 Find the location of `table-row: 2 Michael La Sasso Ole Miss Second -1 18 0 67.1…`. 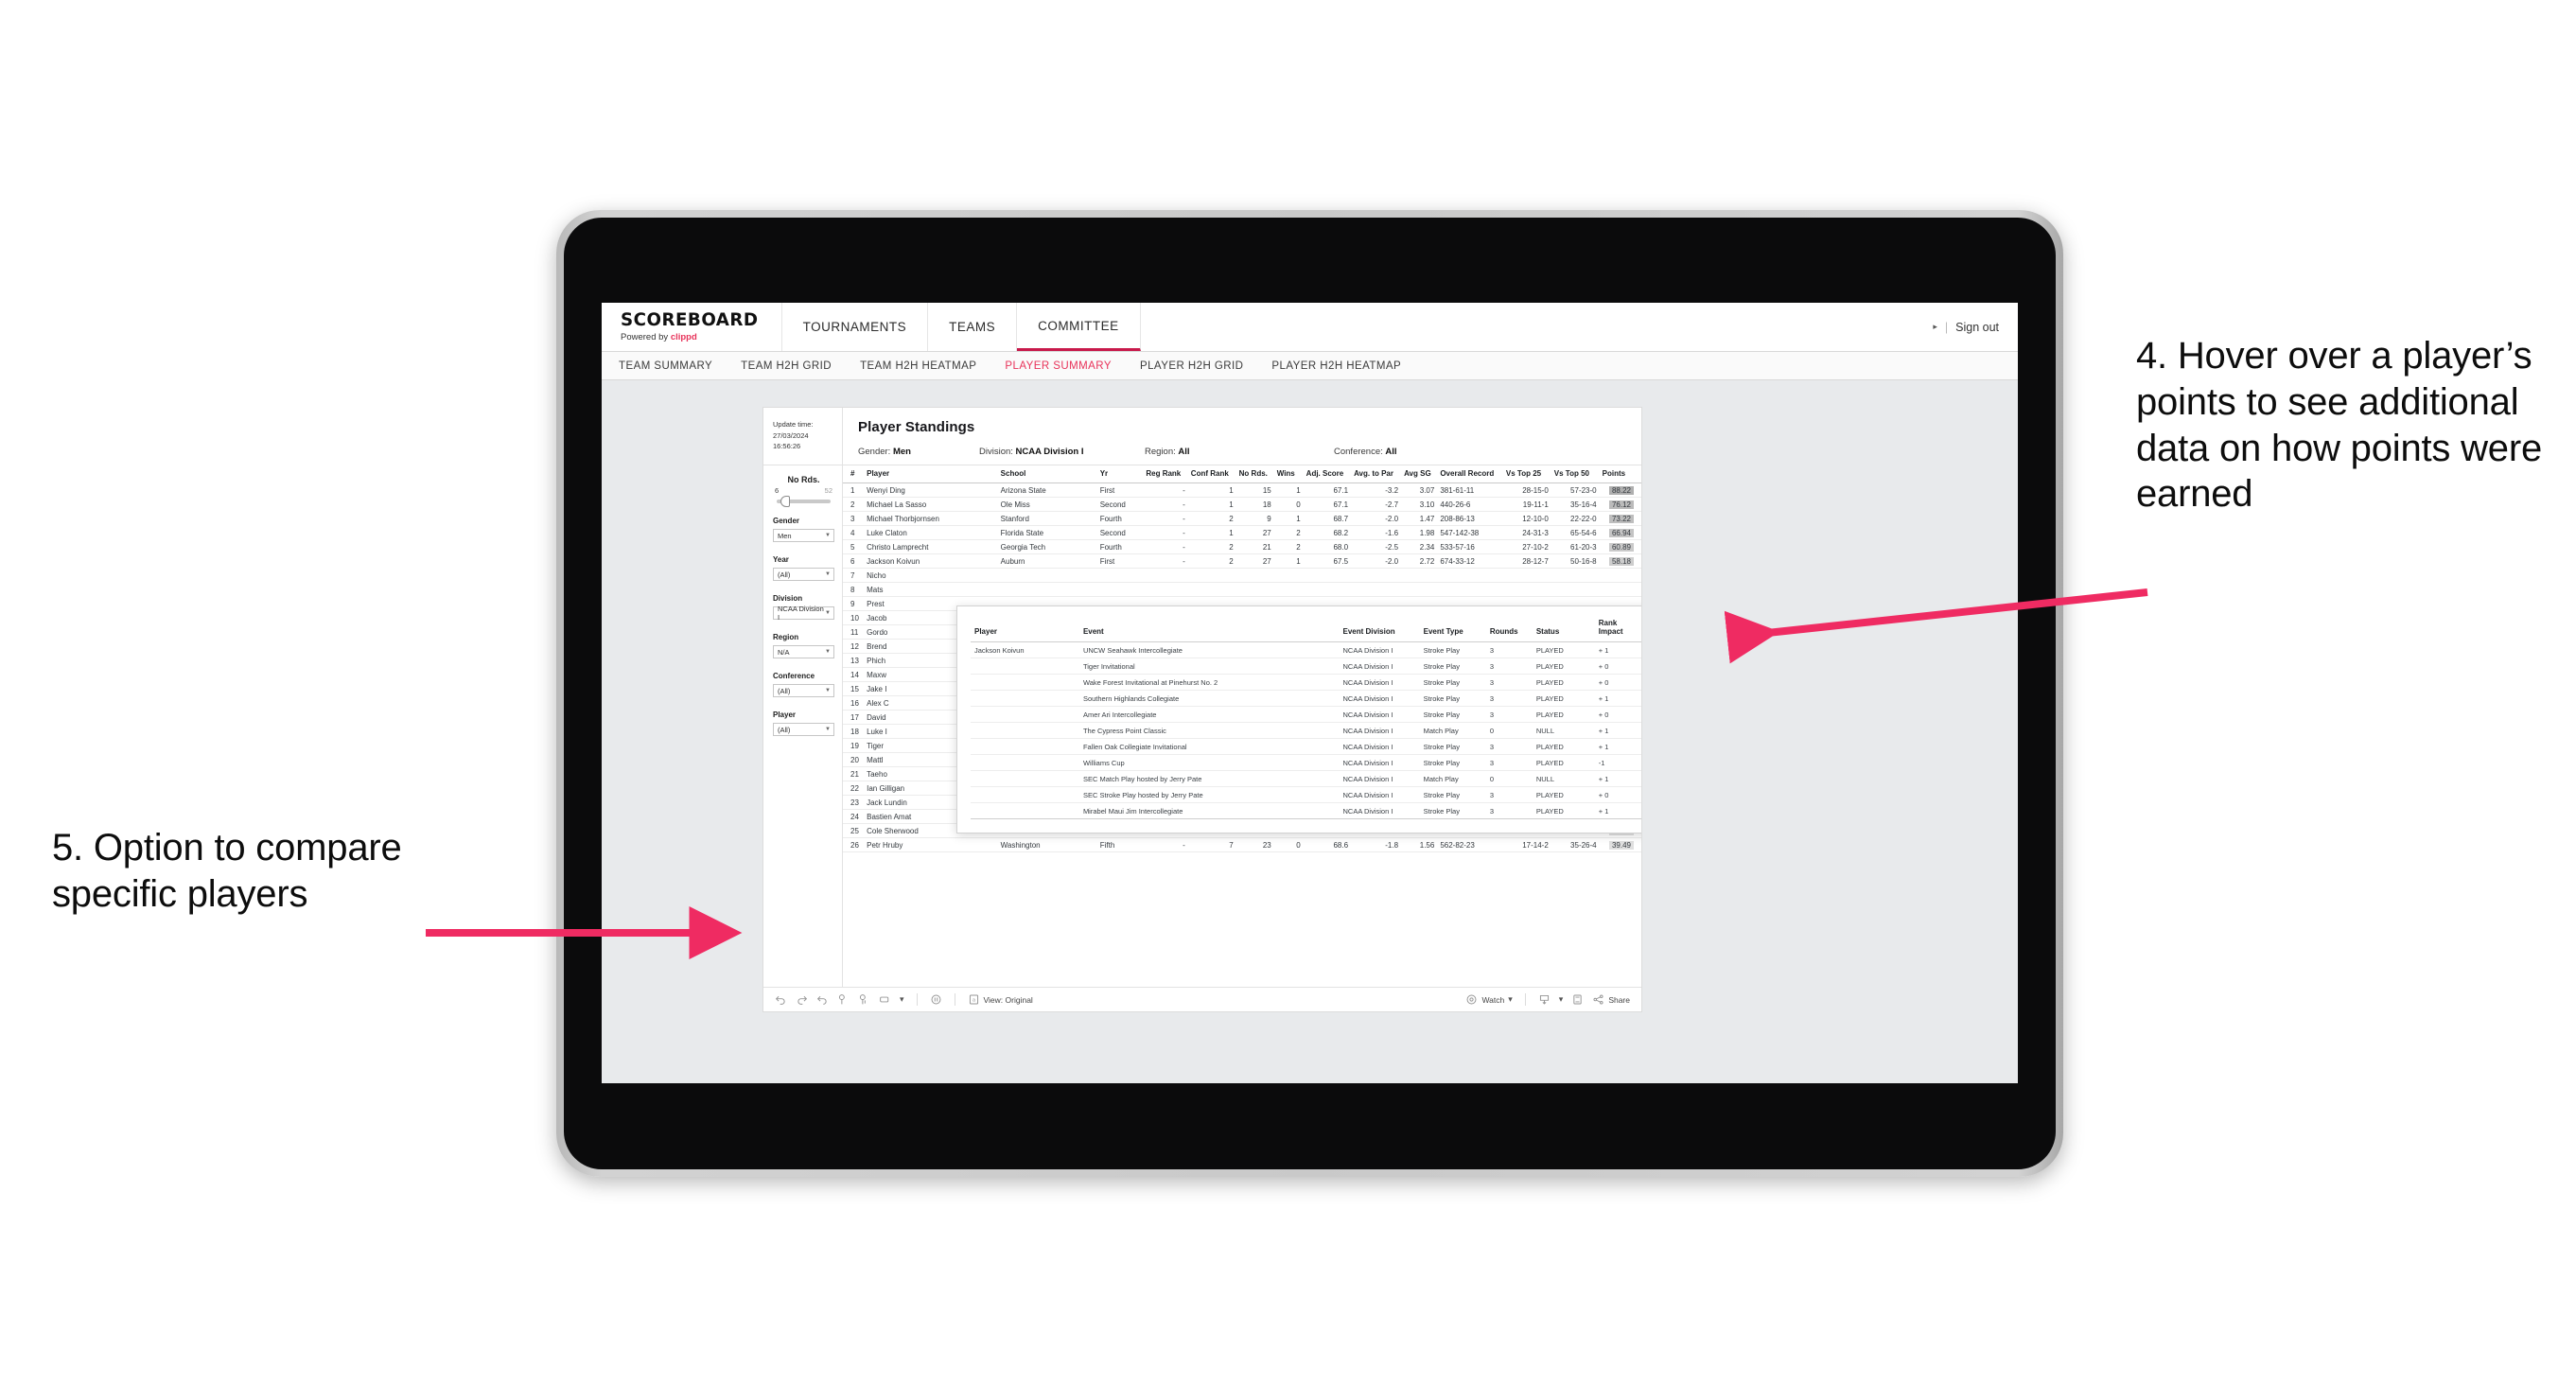

table-row: 2 Michael La Sasso Ole Miss Second -1 18 0 67.1… is located at coordinates (1242, 504).